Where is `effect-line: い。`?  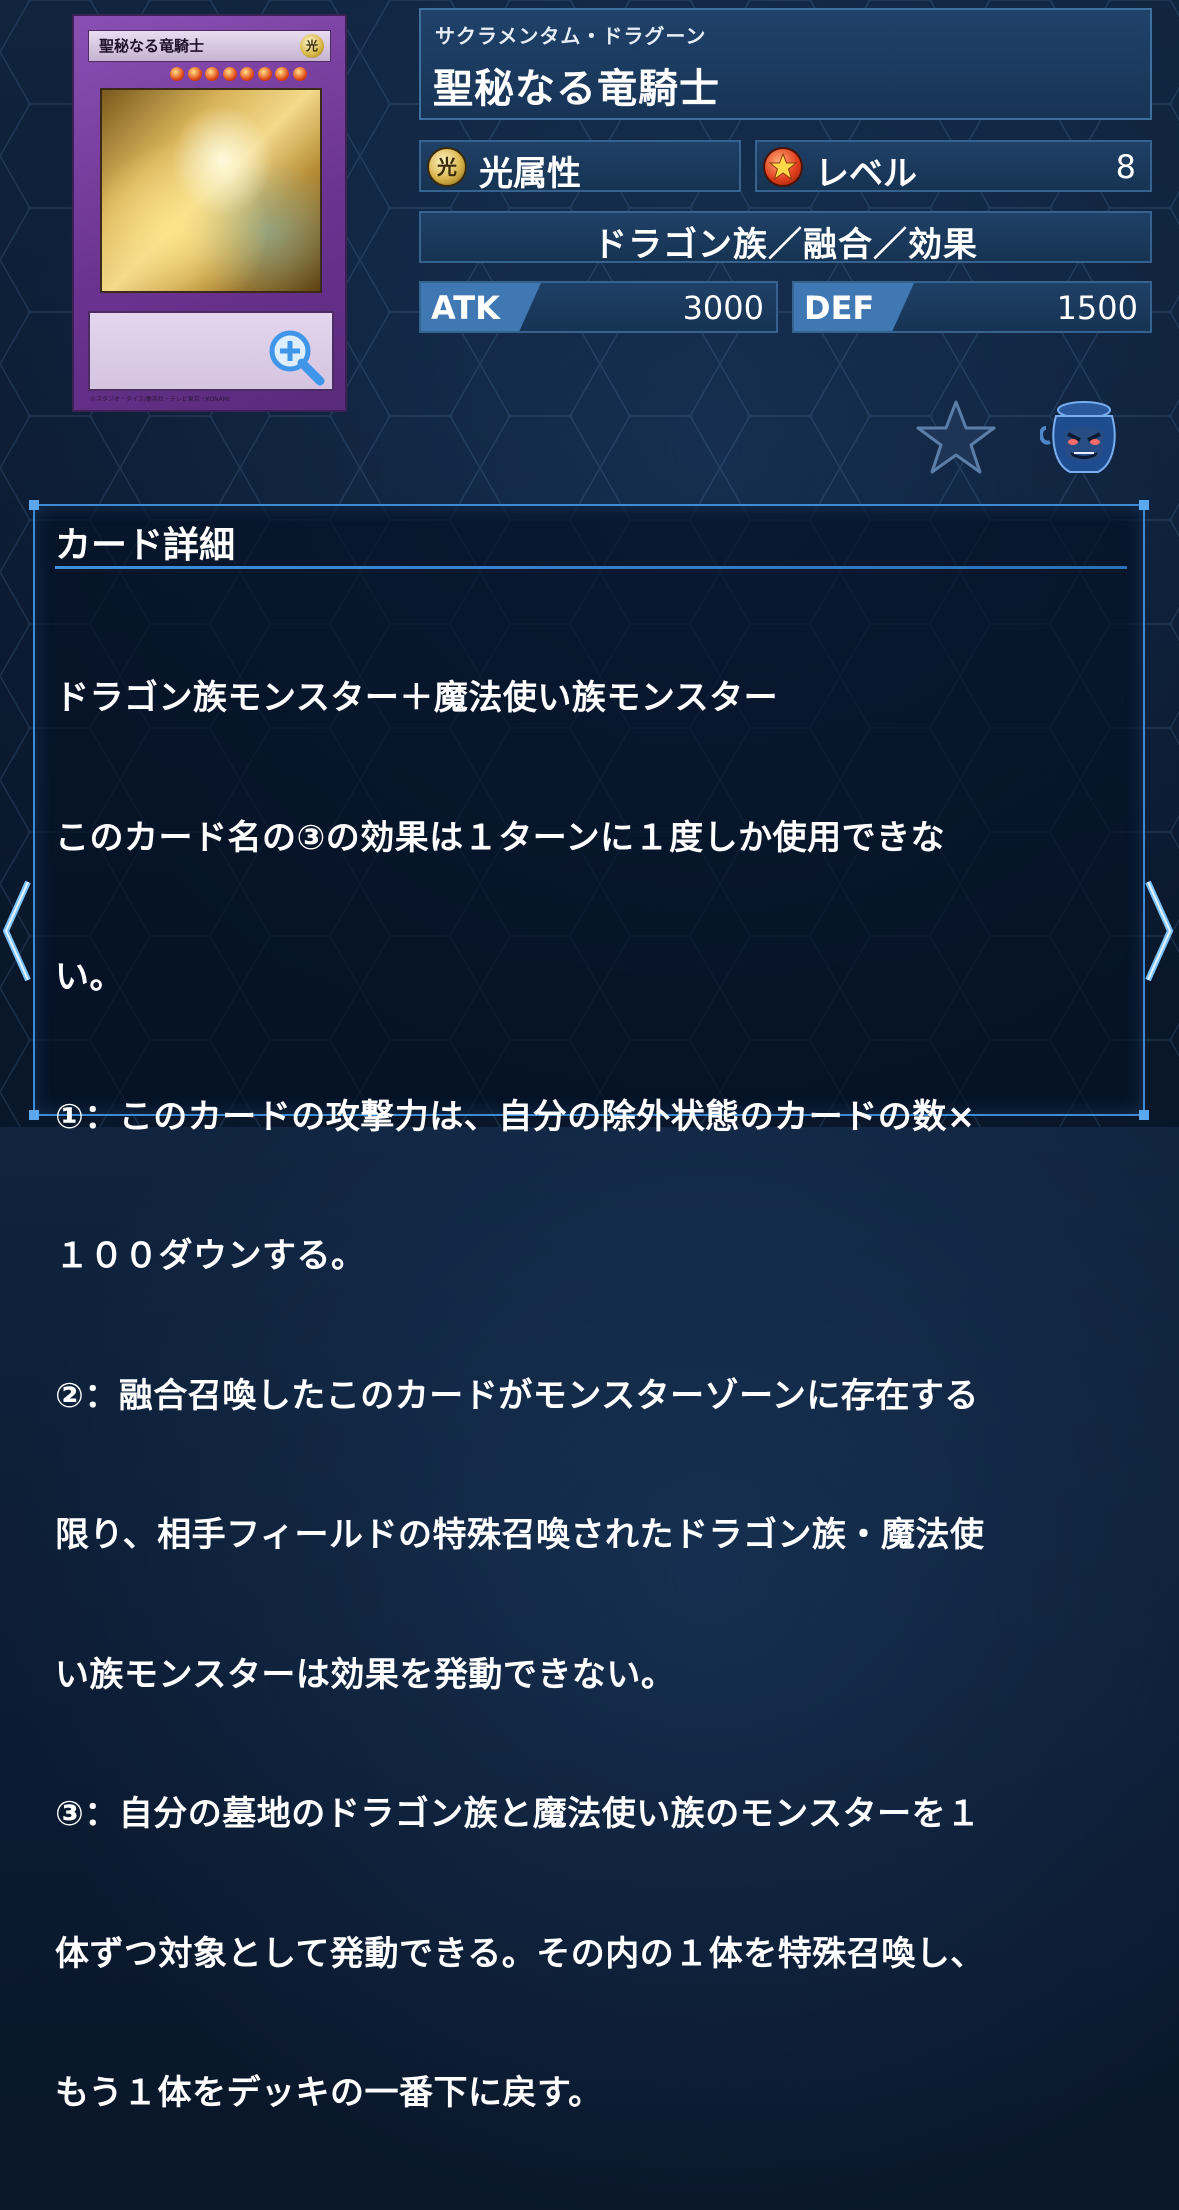 effect-line: い。 is located at coordinates (89, 977).